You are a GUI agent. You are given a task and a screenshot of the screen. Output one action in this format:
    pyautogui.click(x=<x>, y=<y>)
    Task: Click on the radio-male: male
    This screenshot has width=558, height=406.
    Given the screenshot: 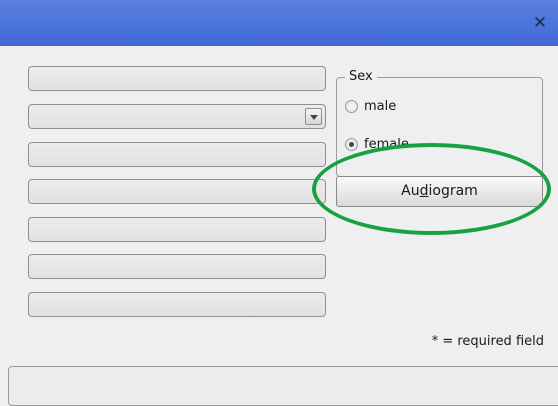 What is the action you would take?
    pyautogui.click(x=370, y=106)
    